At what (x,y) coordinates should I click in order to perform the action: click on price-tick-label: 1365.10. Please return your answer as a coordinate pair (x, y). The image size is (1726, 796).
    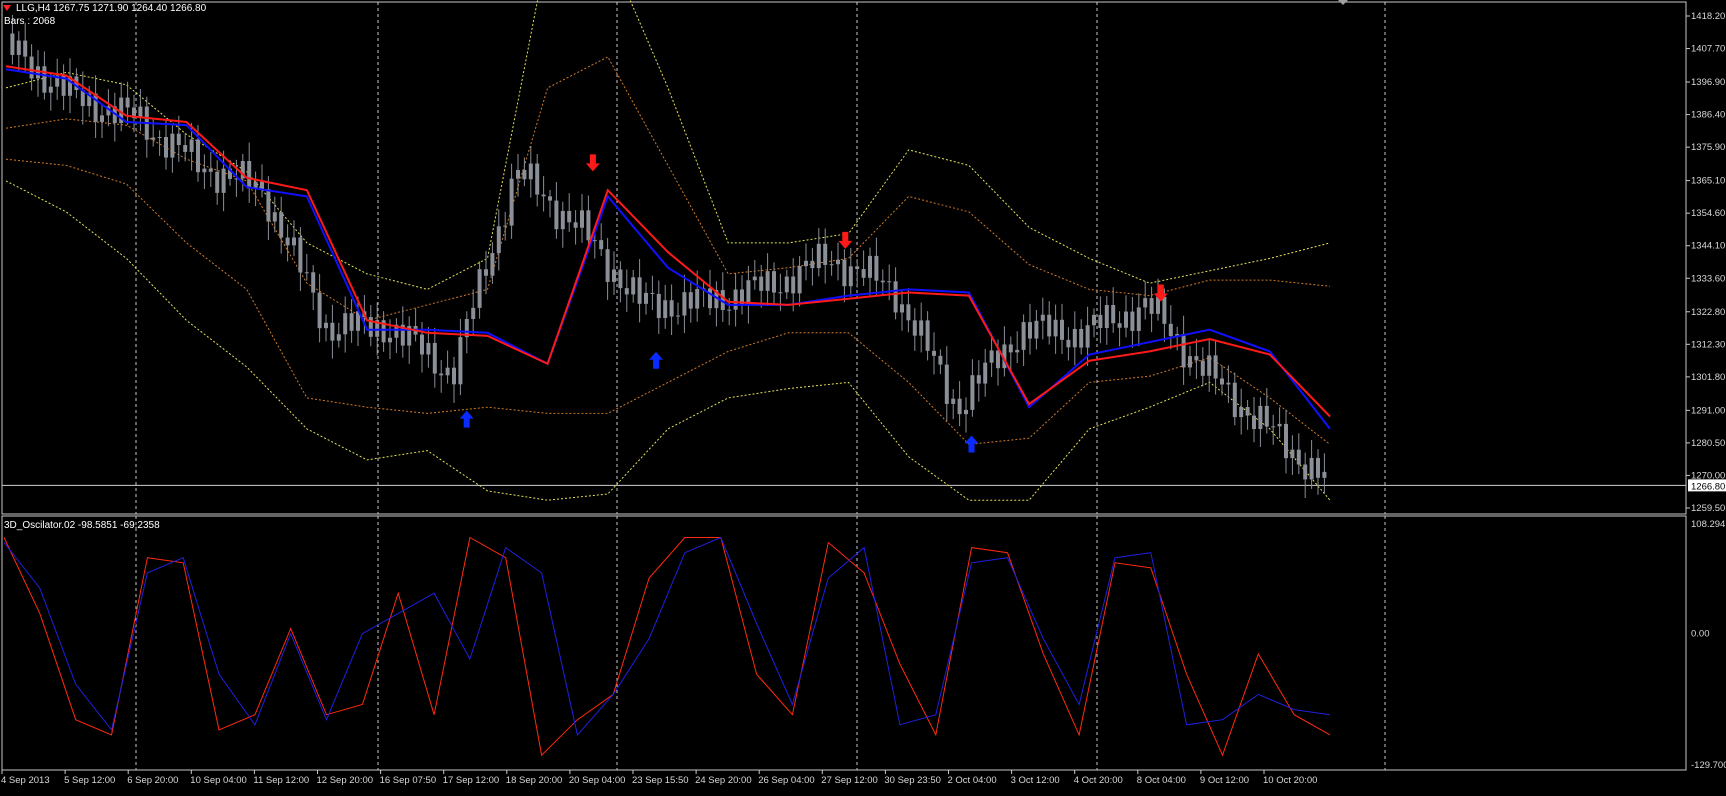
    Looking at the image, I should click on (1708, 181).